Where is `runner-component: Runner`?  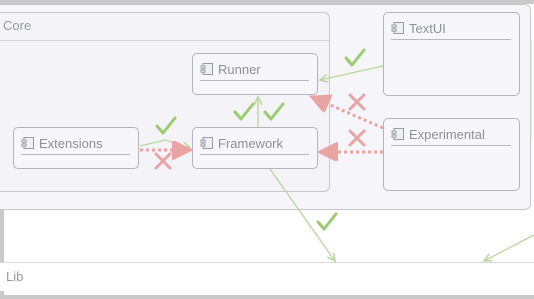 runner-component: Runner is located at coordinates (255, 74).